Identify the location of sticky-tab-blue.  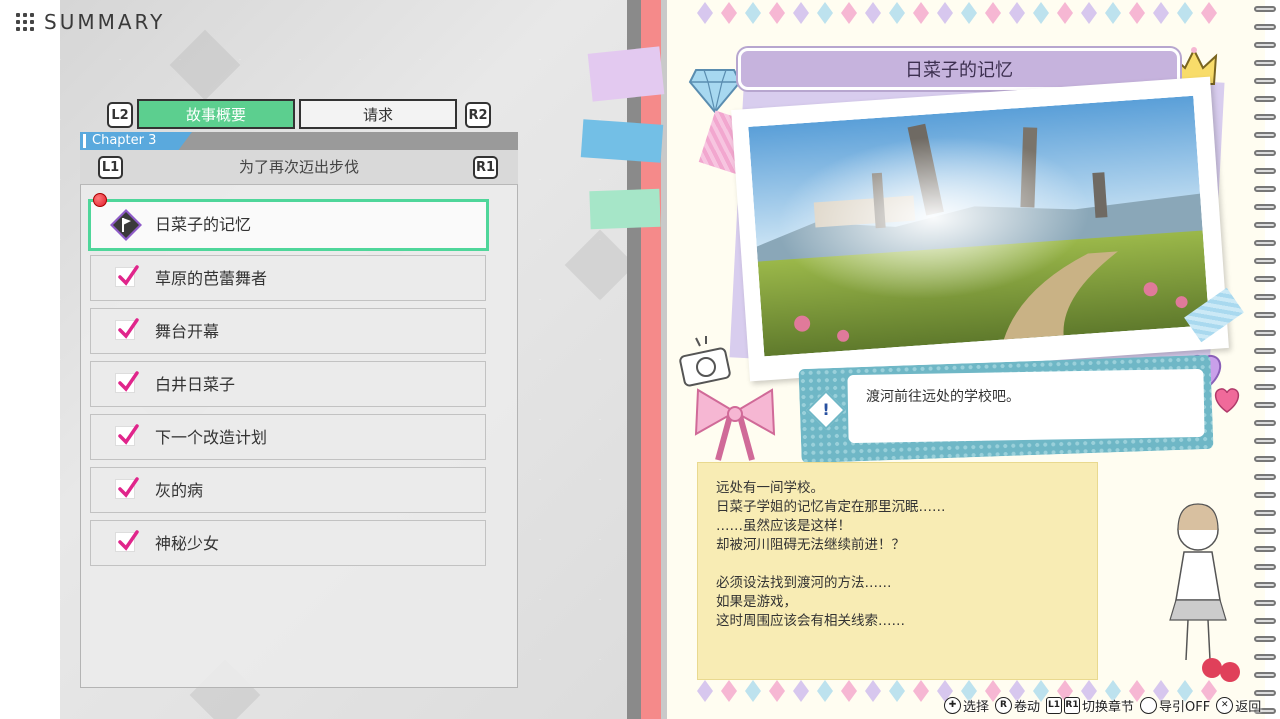
(622, 141).